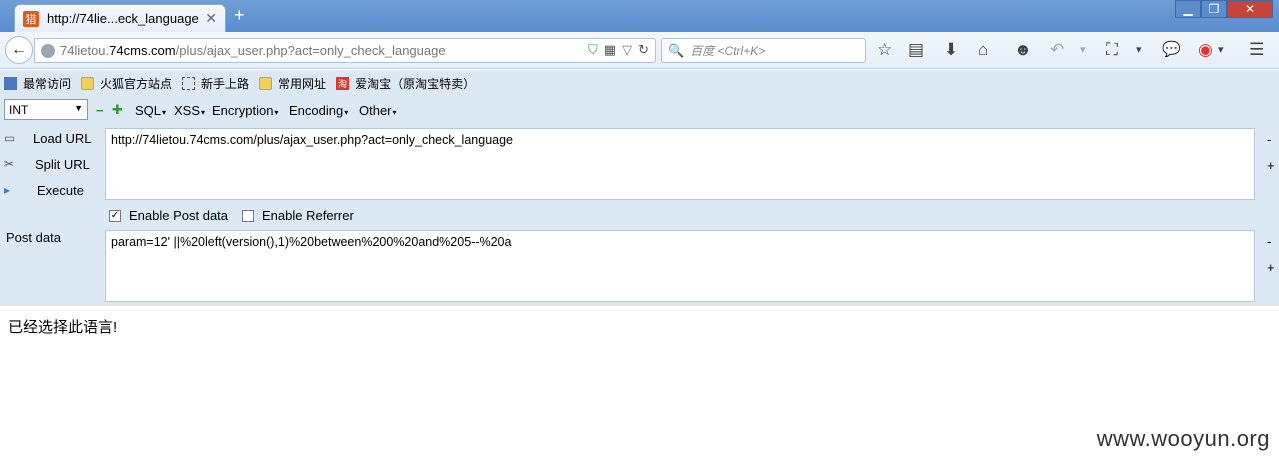  What do you see at coordinates (85, 50) in the screenshot?
I see `url-prefix: 74lietou.` at bounding box center [85, 50].